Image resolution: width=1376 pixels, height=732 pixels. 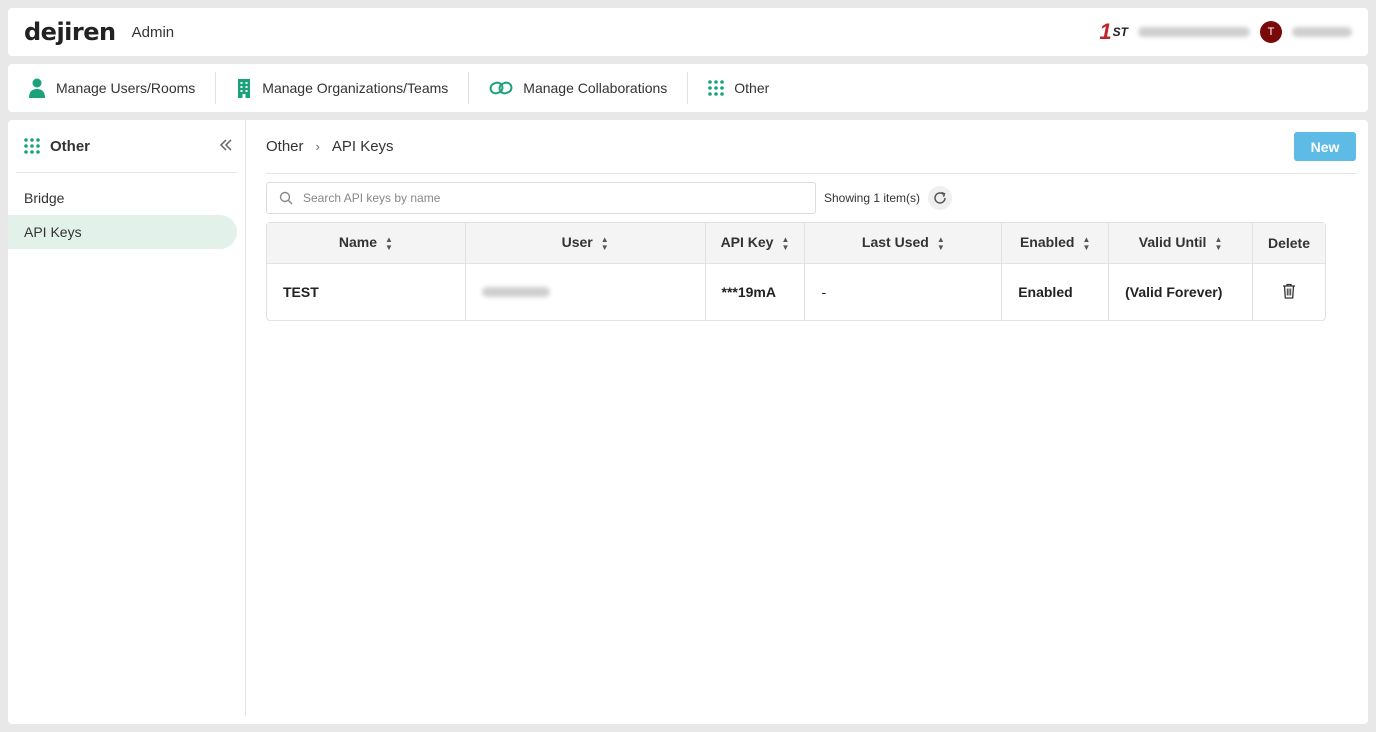 I want to click on refresh-button, so click(x=940, y=198).